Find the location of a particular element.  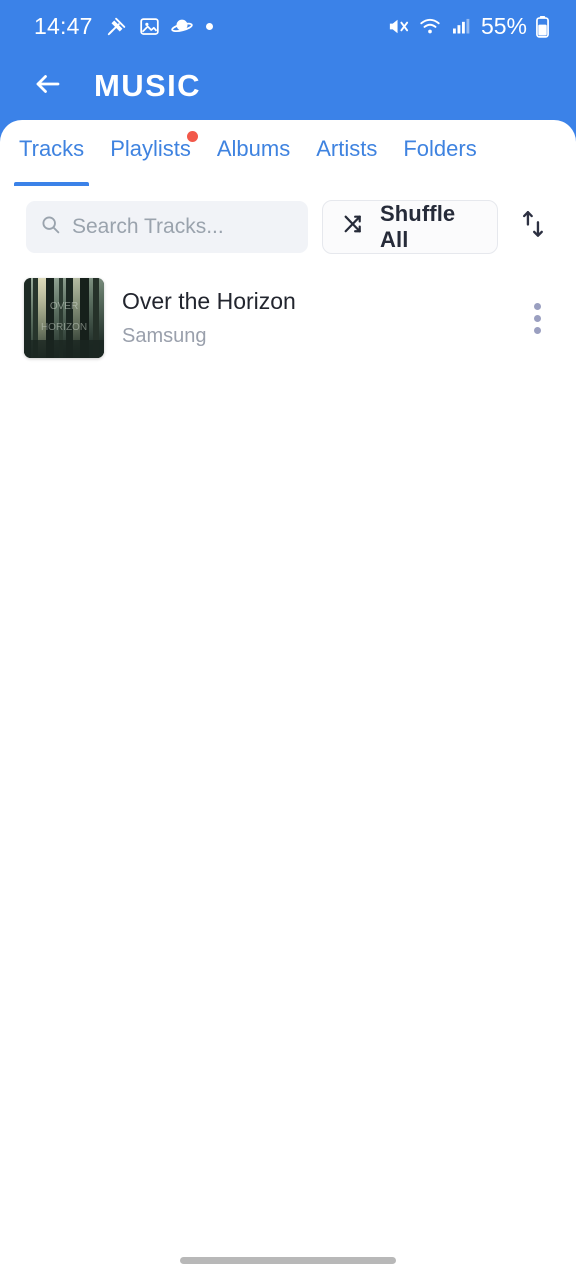

tab-albums: Albums is located at coordinates (253, 153).